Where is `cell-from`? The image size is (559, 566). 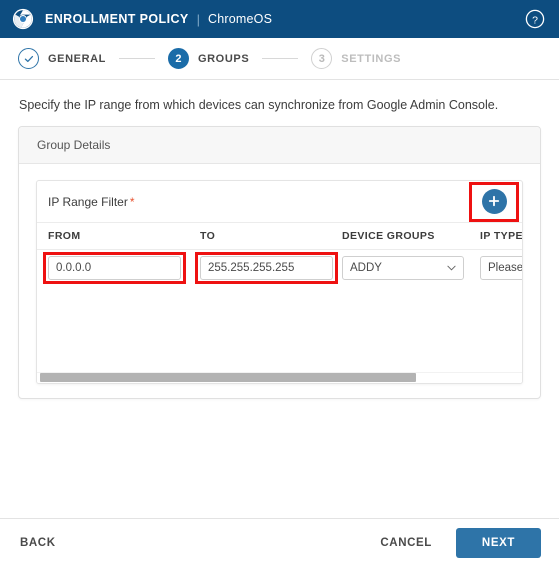 cell-from is located at coordinates (121, 268).